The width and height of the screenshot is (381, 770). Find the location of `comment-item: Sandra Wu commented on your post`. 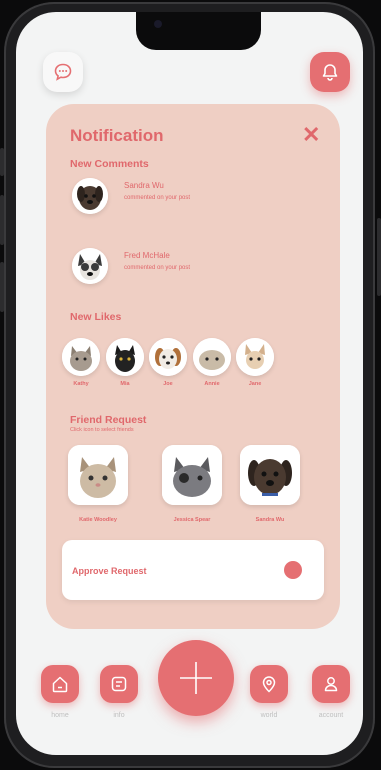

comment-item: Sandra Wu commented on your post is located at coordinates (192, 198).